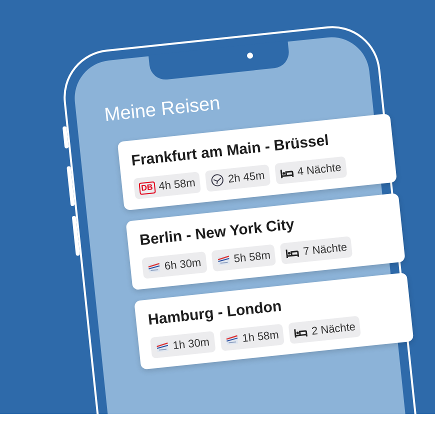  Describe the element at coordinates (147, 187) in the screenshot. I see `rail-logo-icon: DB` at that location.